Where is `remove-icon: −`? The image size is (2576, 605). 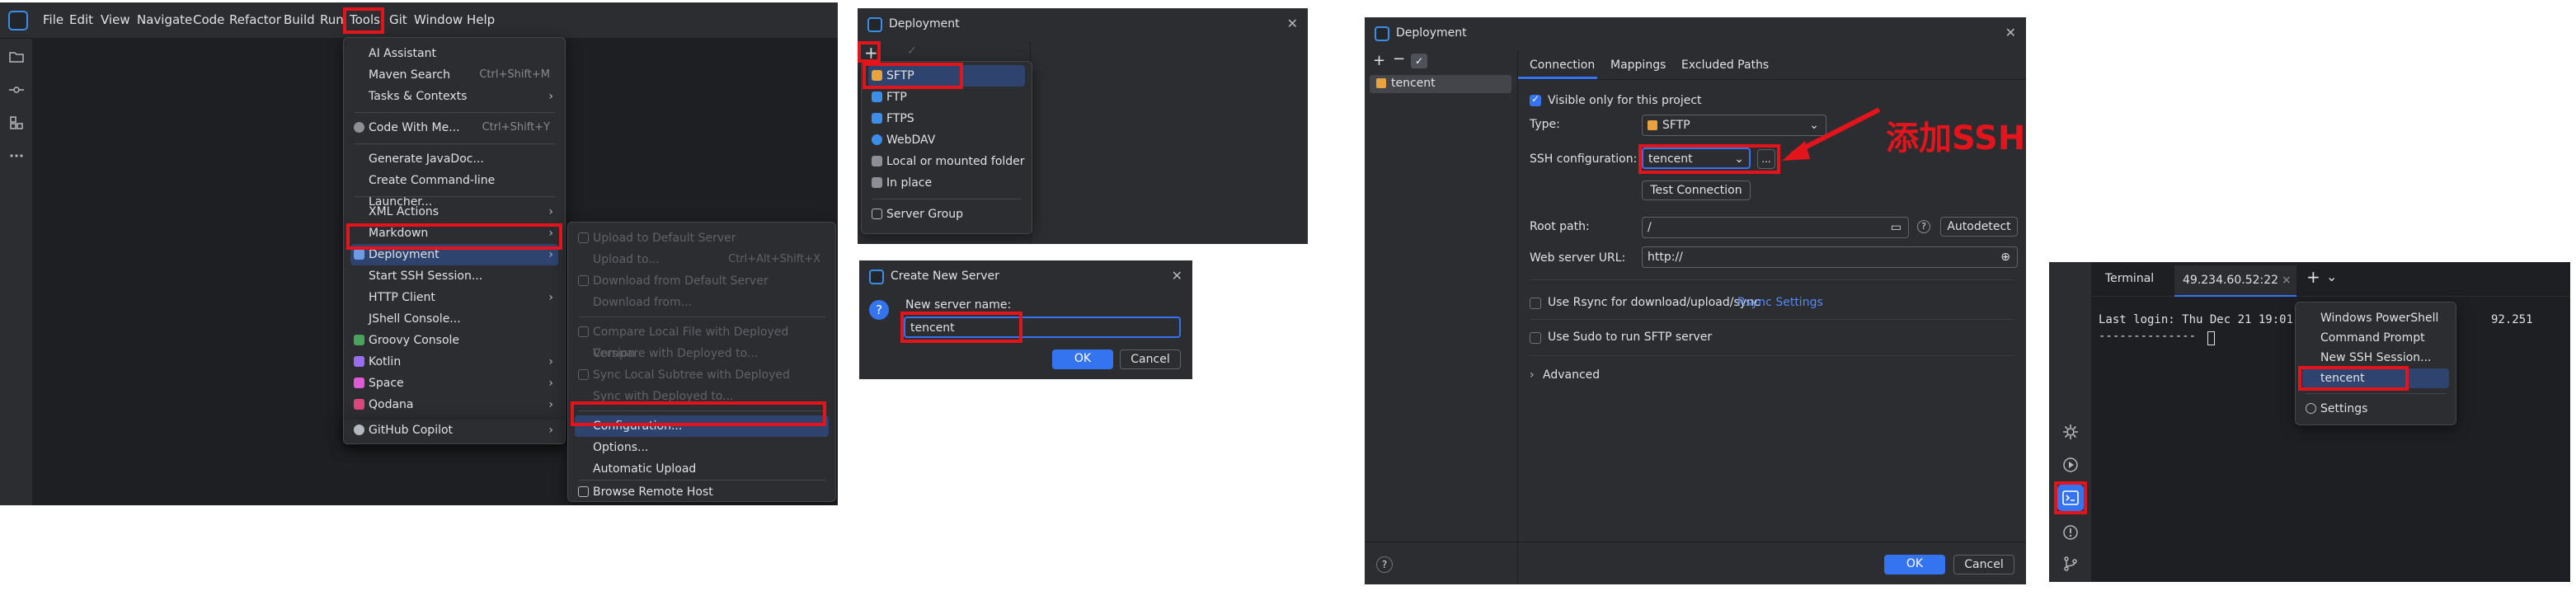
remove-icon: − is located at coordinates (1399, 59).